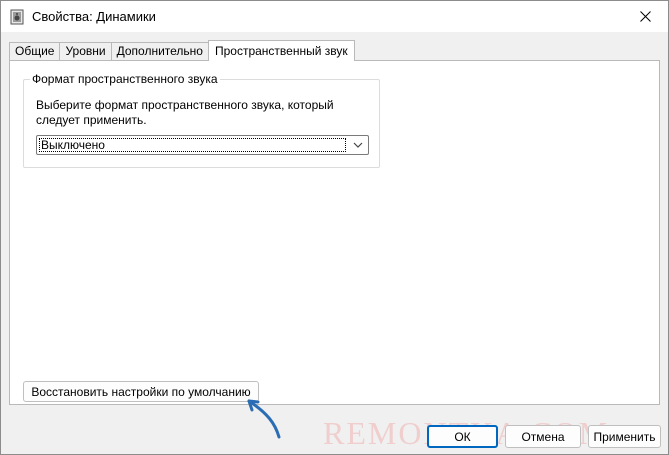 Image resolution: width=669 pixels, height=455 pixels. What do you see at coordinates (192, 145) in the screenshot?
I see `select-value: Выключено` at bounding box center [192, 145].